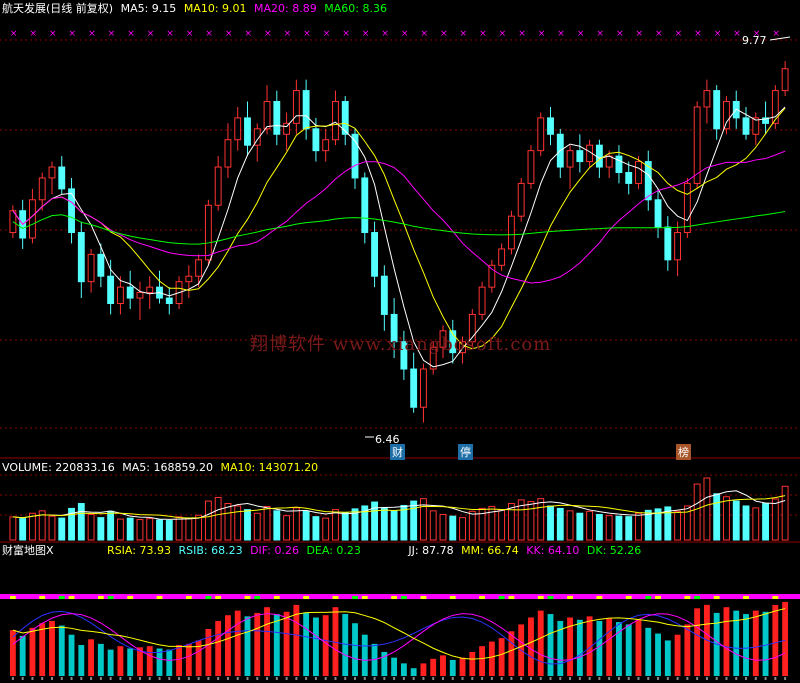 The width and height of the screenshot is (800, 683). Describe the element at coordinates (269, 467) in the screenshot. I see `volume-ma10: MA10: 143071.20` at that location.